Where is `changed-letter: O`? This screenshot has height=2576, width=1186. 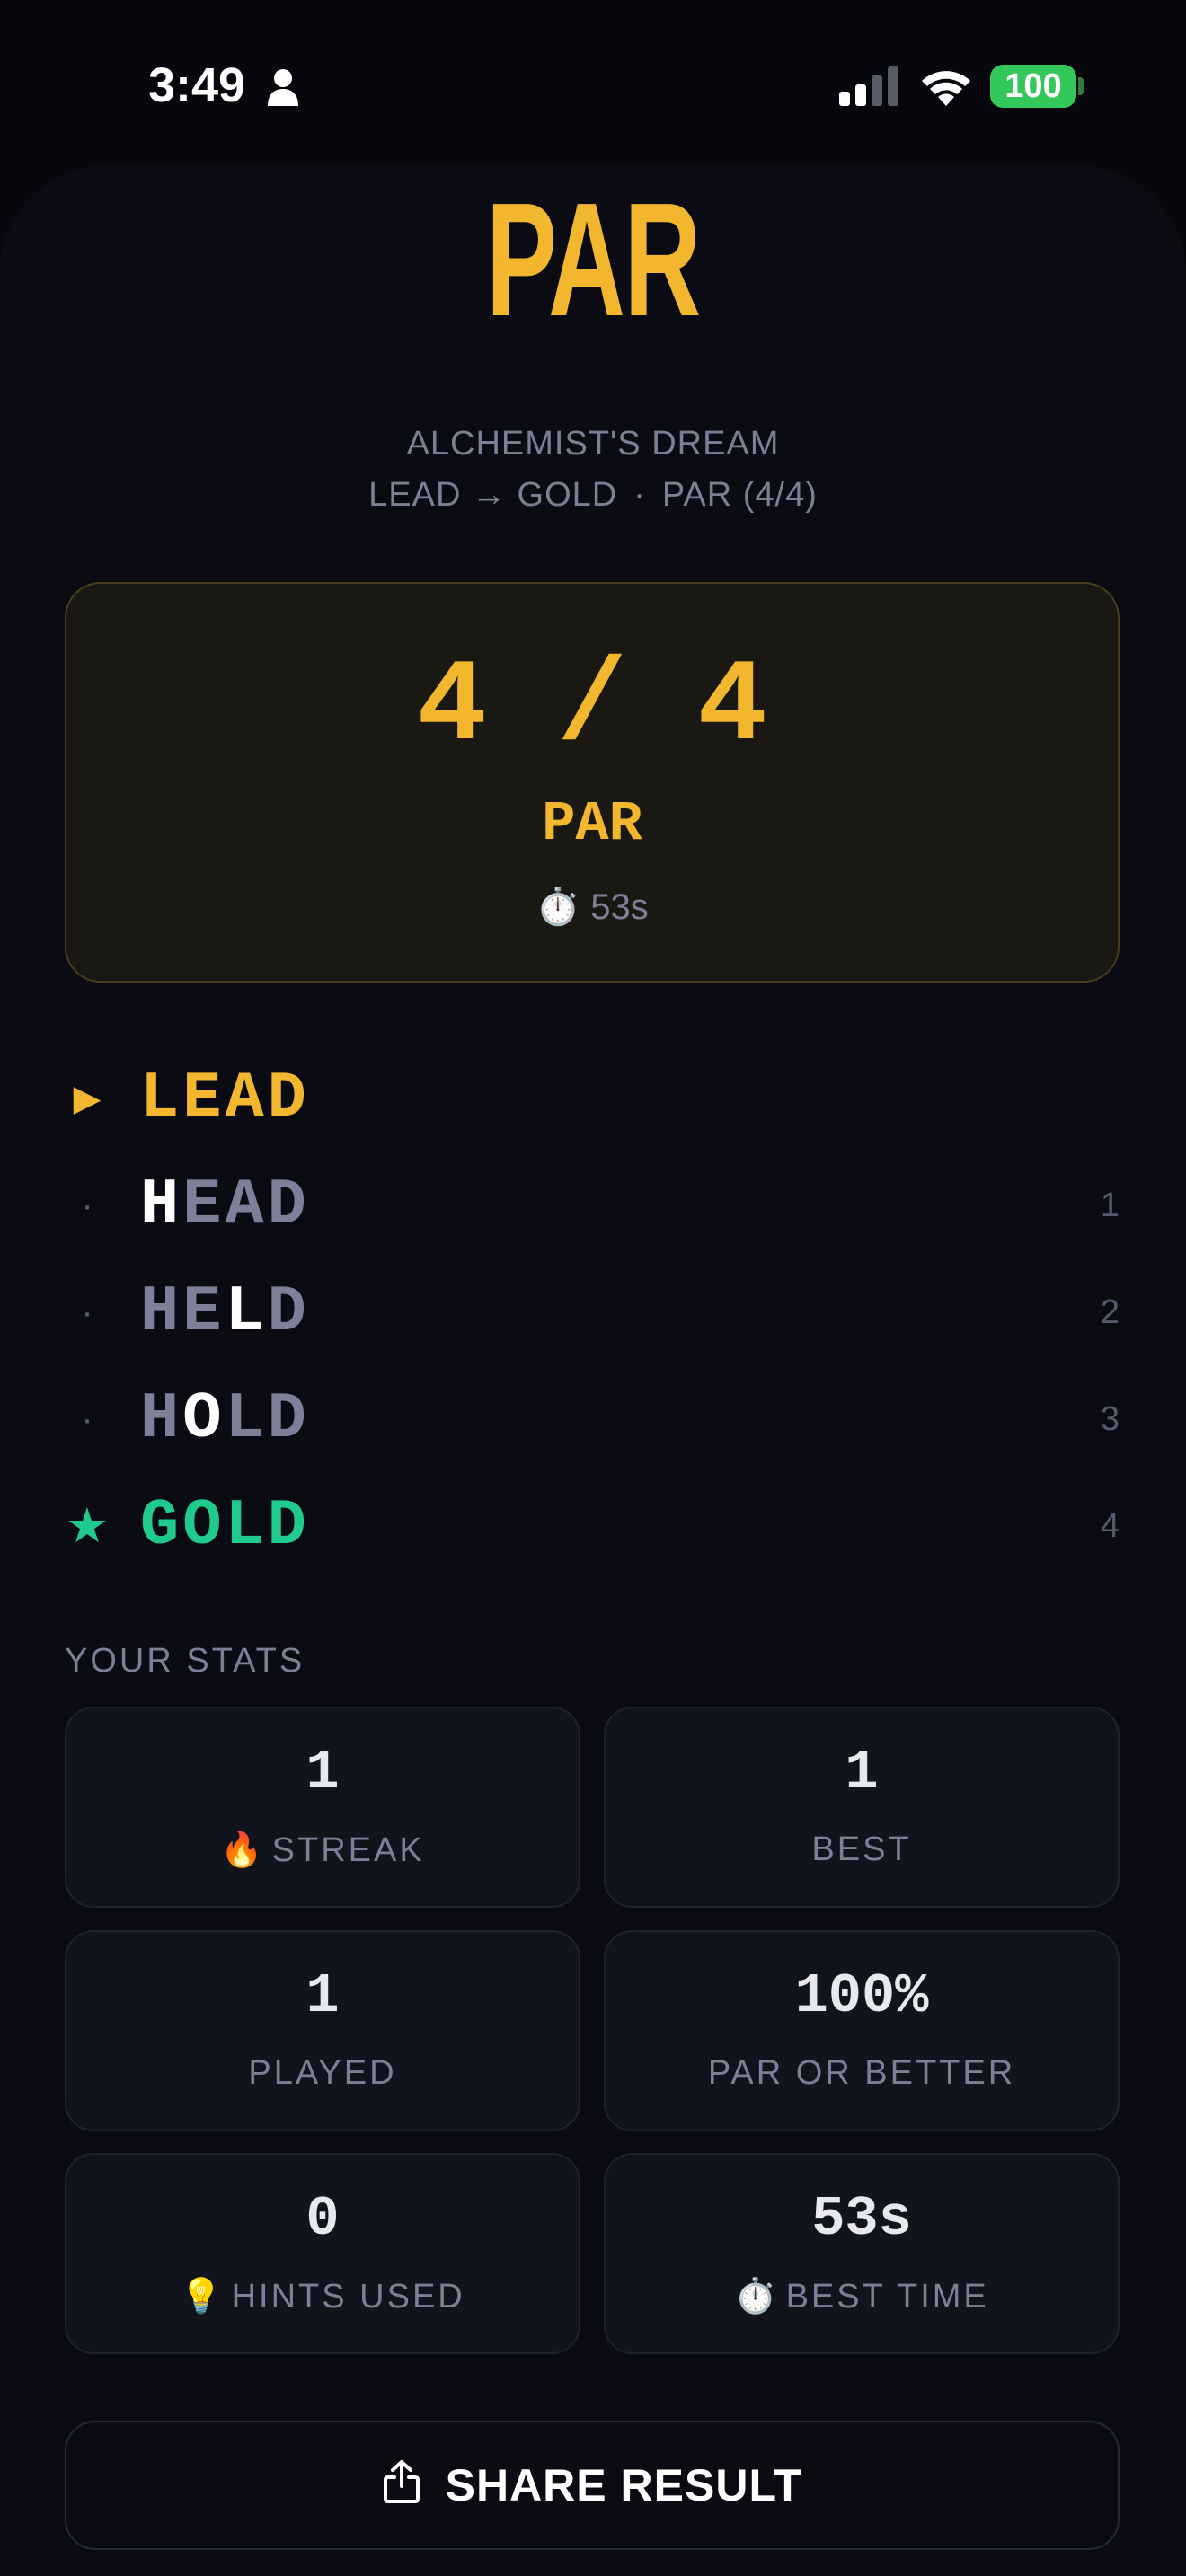
changed-letter: O is located at coordinates (204, 1419).